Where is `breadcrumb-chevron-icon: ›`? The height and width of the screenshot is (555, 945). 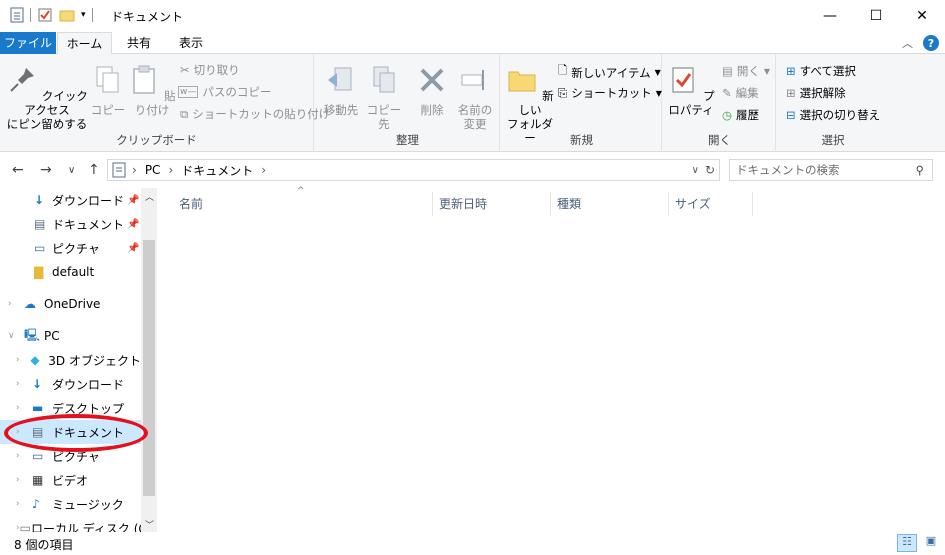 breadcrumb-chevron-icon: › is located at coordinates (171, 170).